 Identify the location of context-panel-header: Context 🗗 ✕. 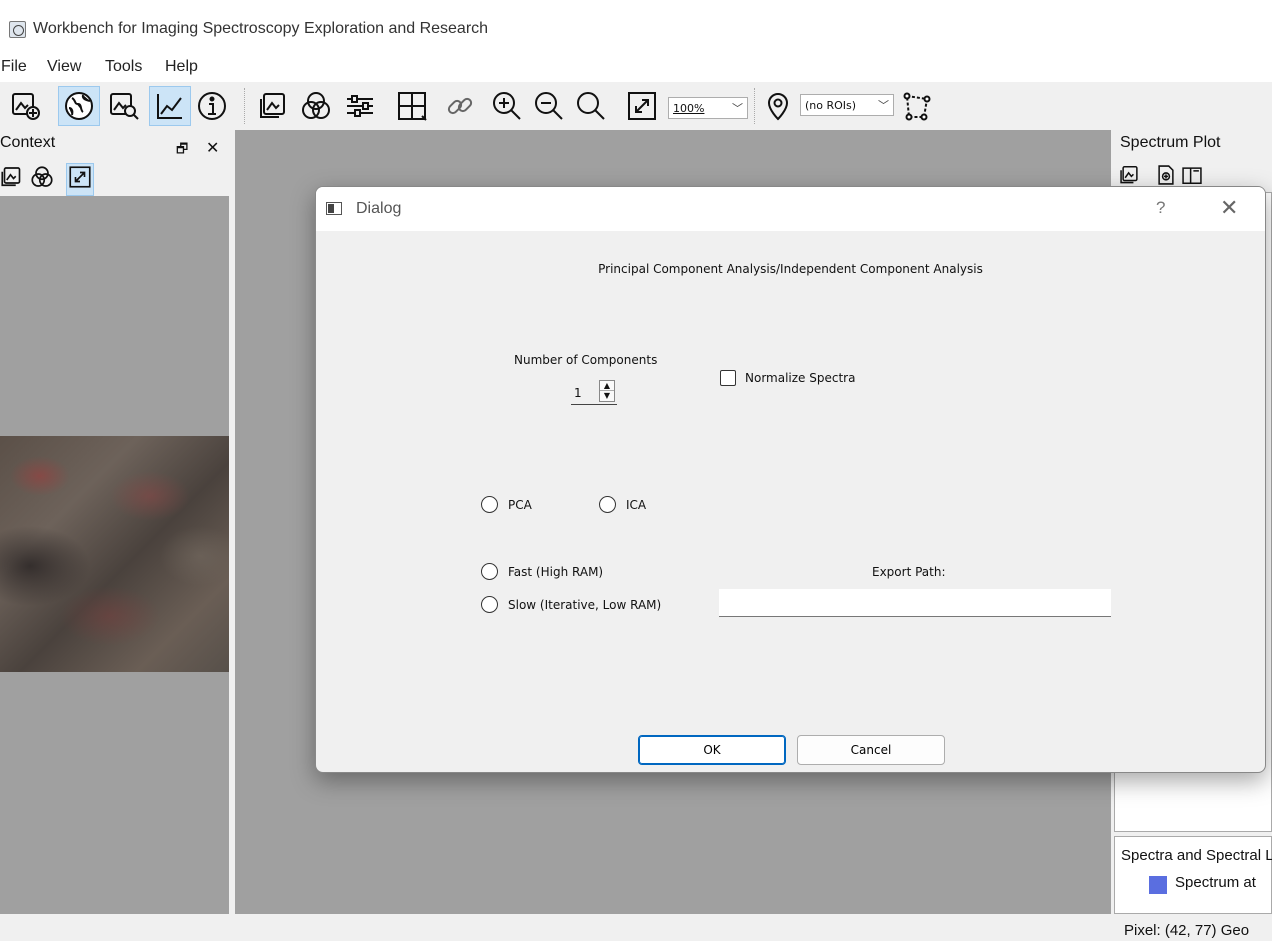
(116, 146).